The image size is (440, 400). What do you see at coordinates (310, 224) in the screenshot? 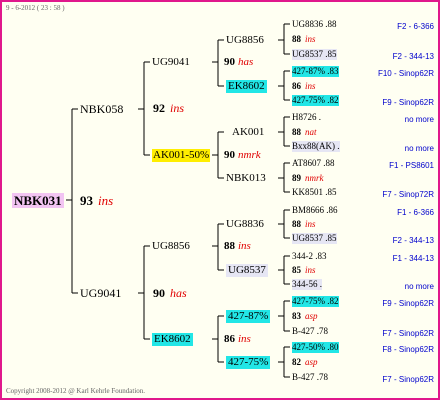
I see `dss-tag: ins` at bounding box center [310, 224].